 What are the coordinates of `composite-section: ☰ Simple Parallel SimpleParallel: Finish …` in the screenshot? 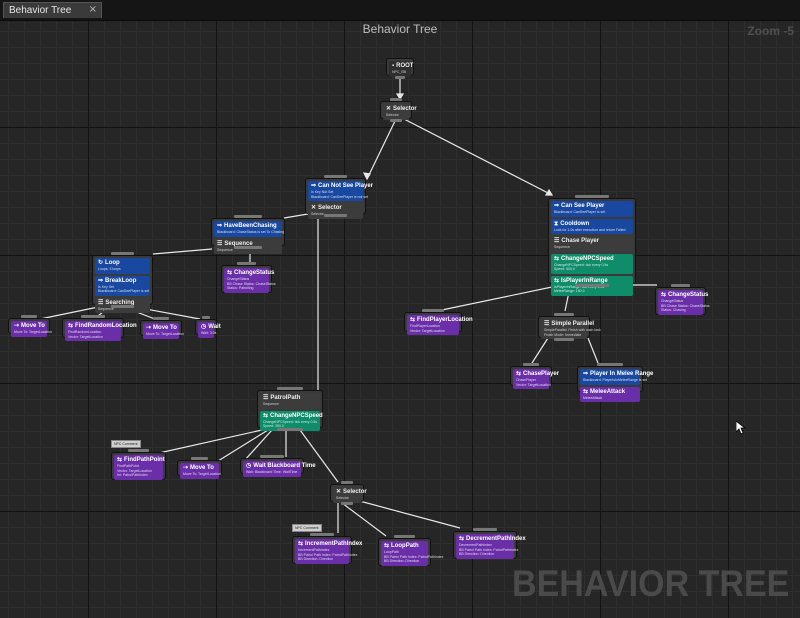 It's located at (571, 329).